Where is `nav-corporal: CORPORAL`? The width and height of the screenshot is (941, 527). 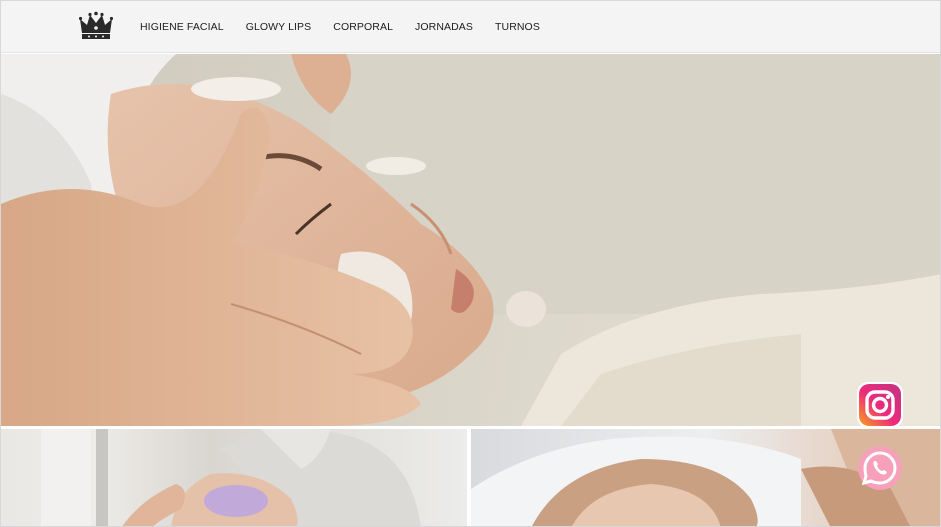
nav-corporal: CORPORAL is located at coordinates (363, 27).